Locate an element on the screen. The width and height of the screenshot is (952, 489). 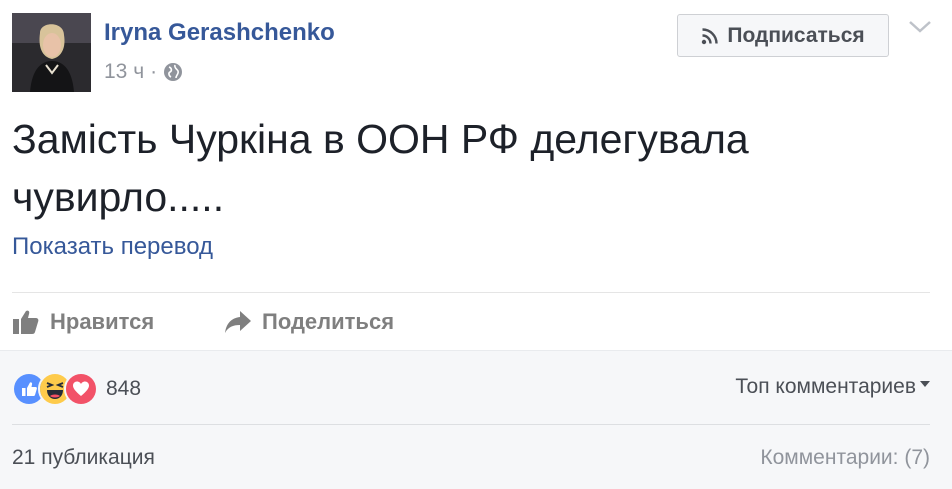
show-translation-link: Показать перевод is located at coordinates (112, 247).